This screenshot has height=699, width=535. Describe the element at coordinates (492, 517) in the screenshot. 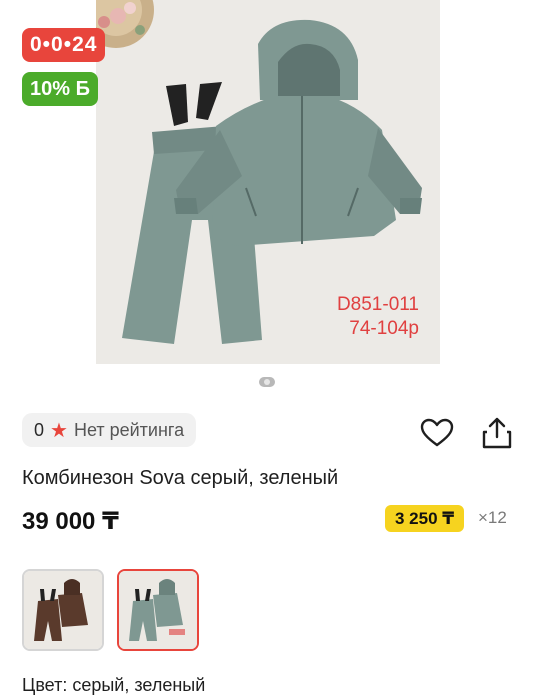

I see `installment-months: ×12` at that location.